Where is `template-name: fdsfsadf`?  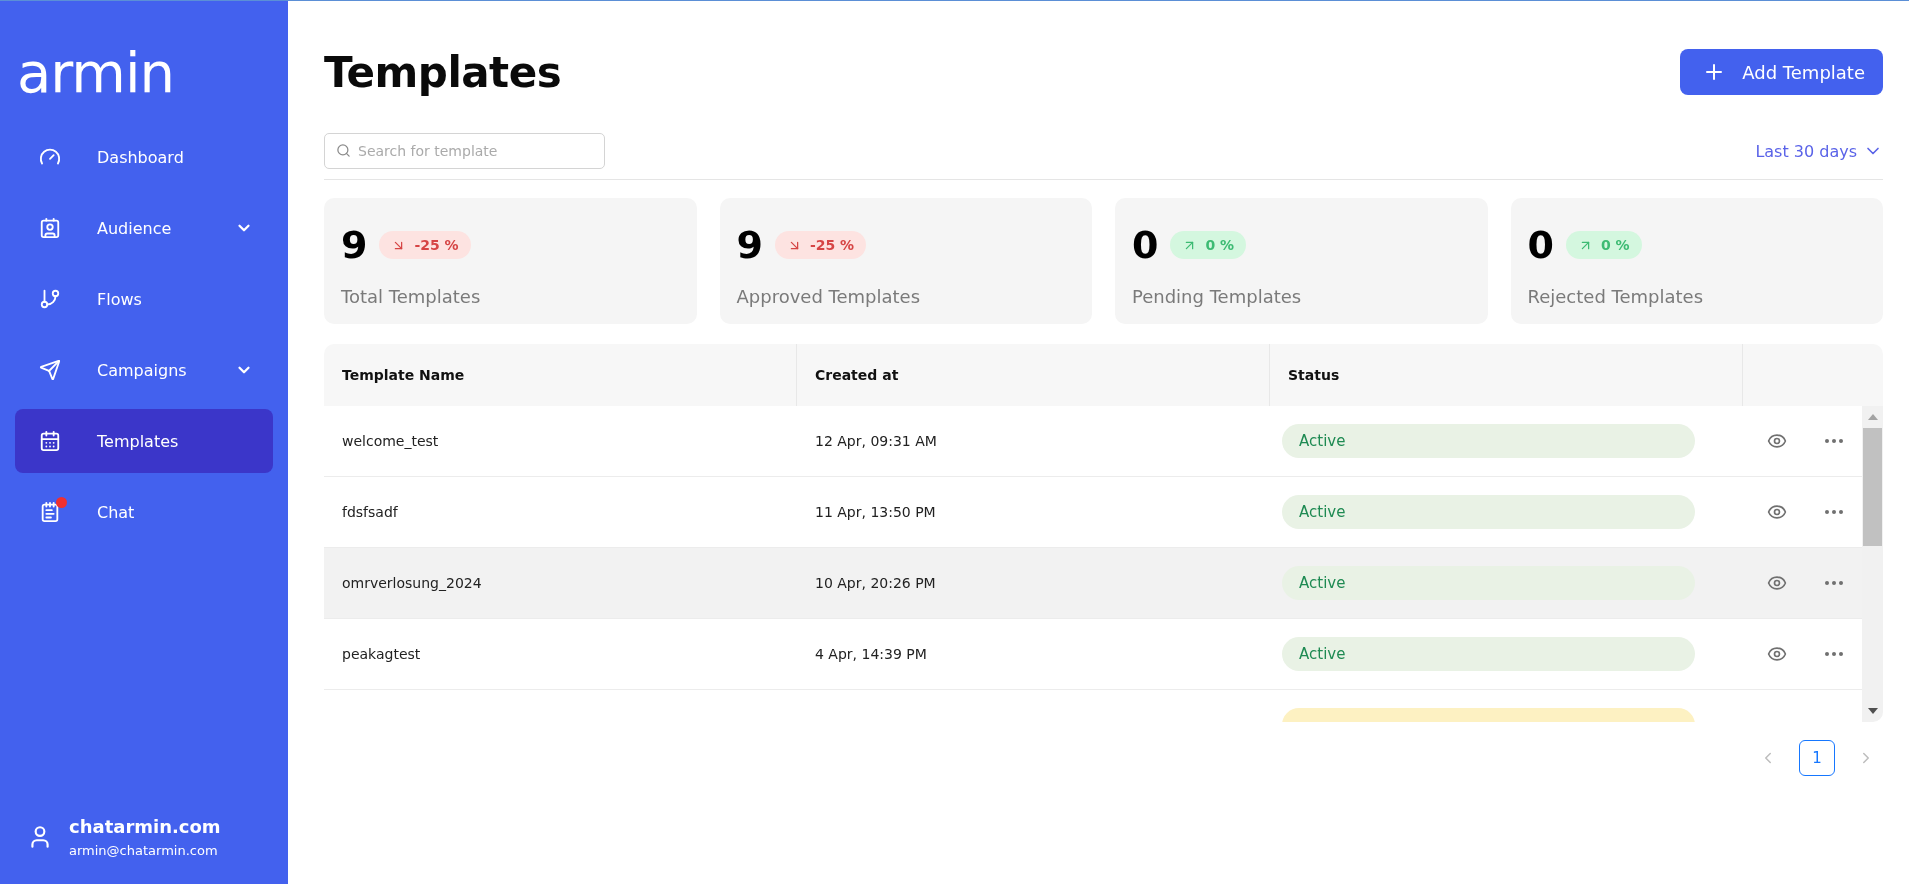 template-name: fdsfsadf is located at coordinates (370, 512).